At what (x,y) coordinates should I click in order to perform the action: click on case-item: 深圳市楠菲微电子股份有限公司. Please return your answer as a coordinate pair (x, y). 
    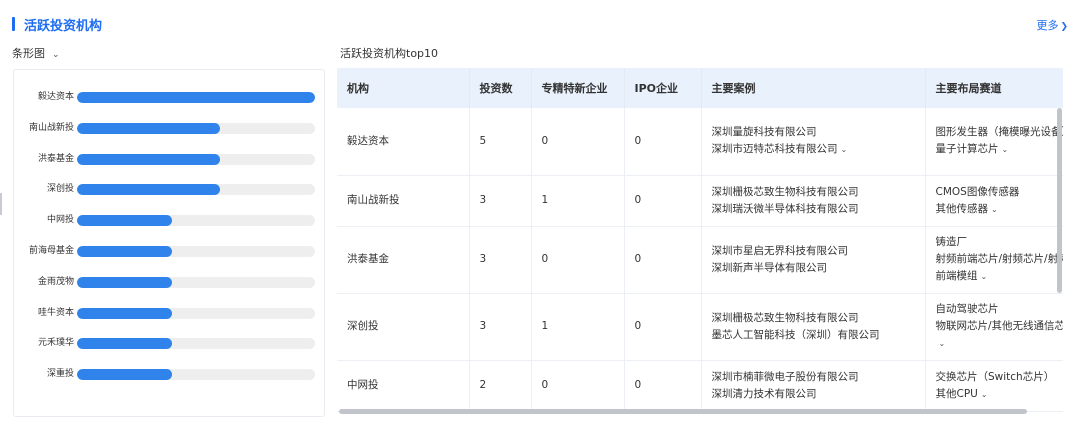
    Looking at the image, I should click on (818, 377).